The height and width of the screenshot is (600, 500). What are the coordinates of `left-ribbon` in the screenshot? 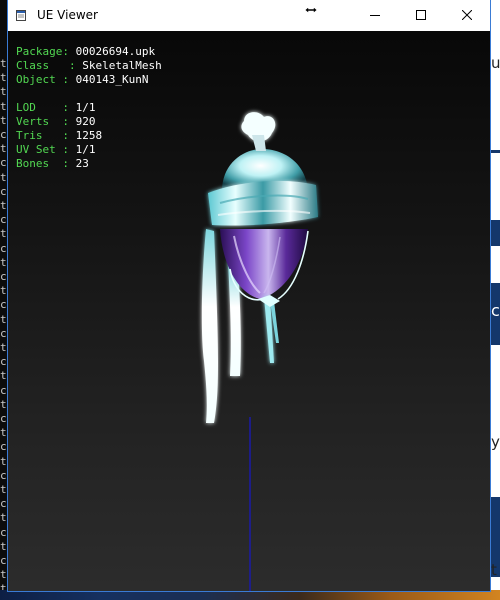 It's located at (209, 326).